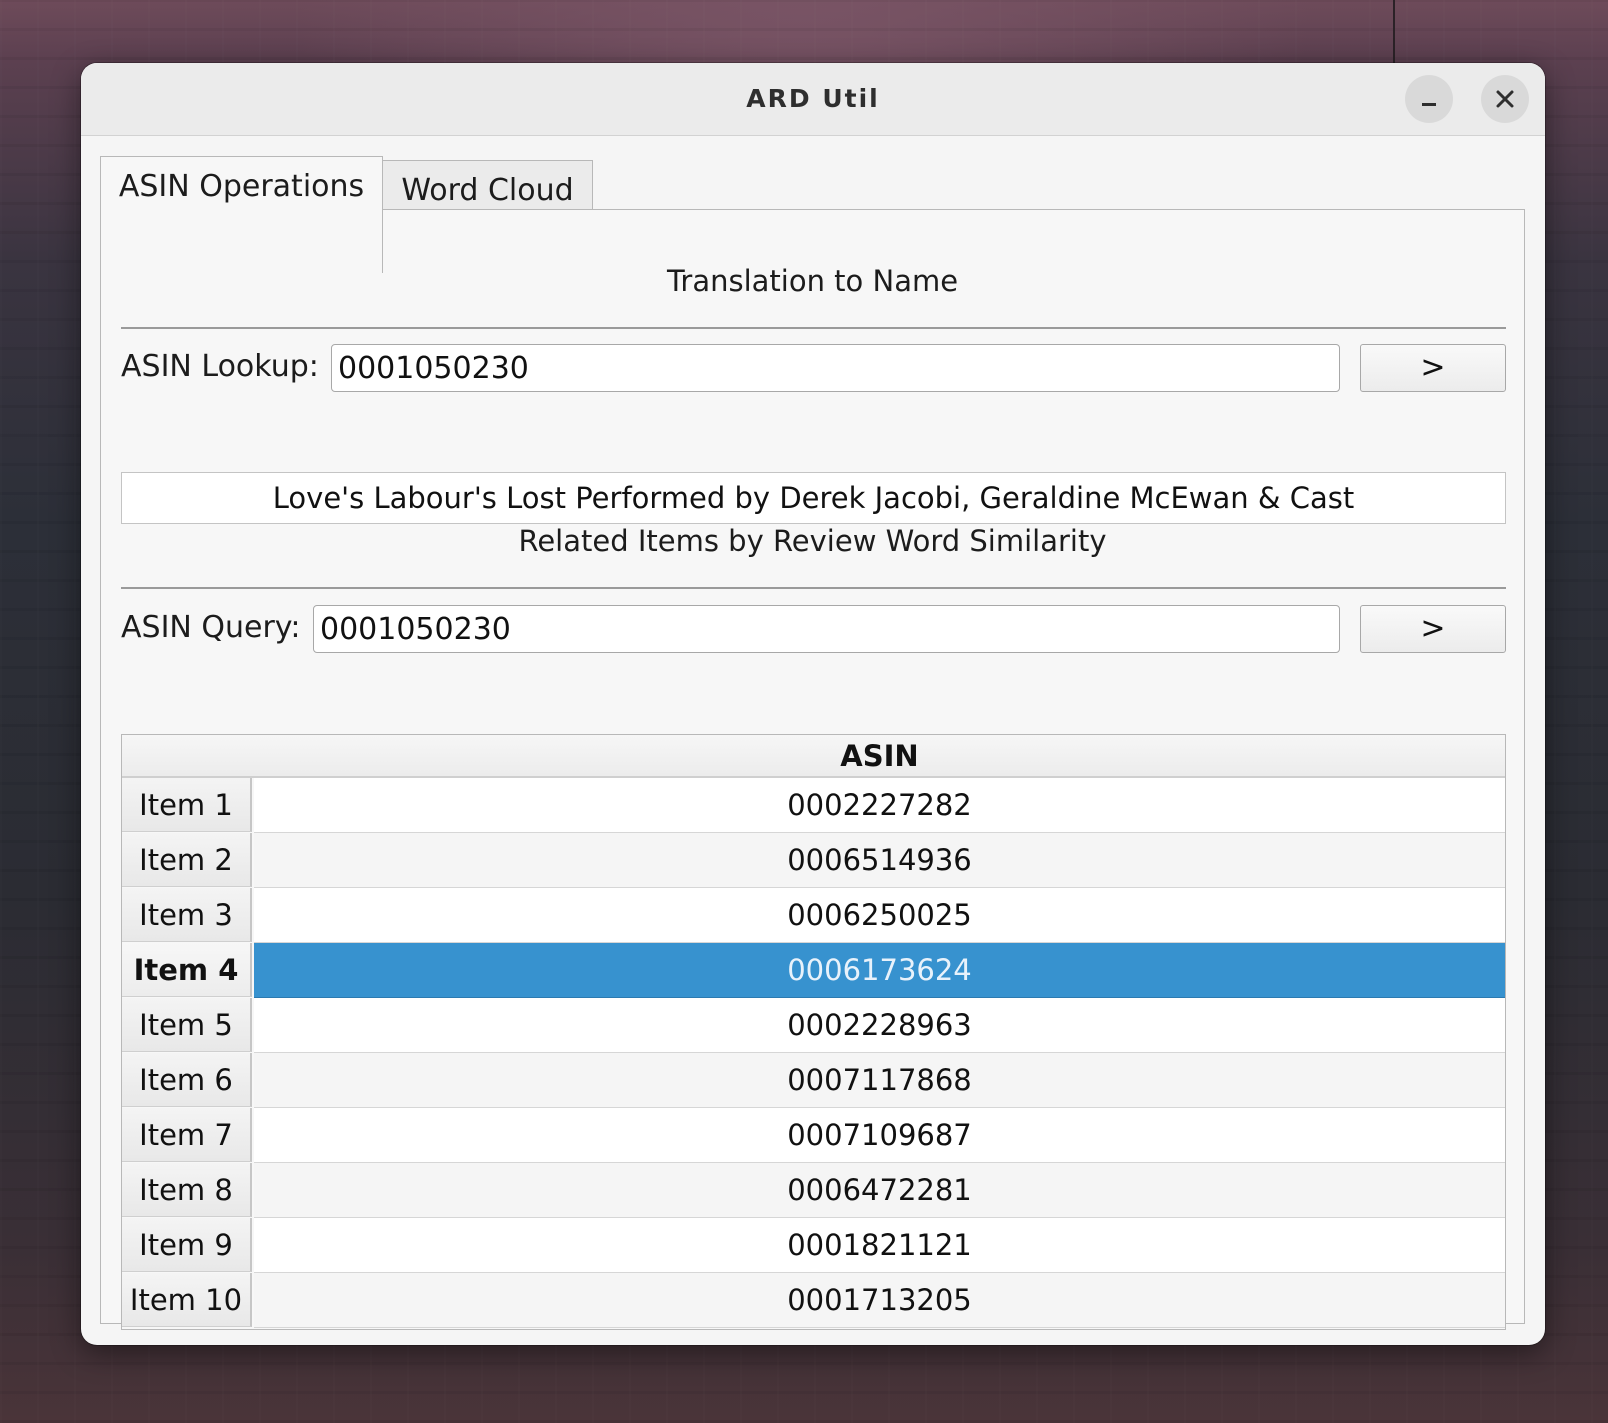  What do you see at coordinates (241, 209) in the screenshot?
I see `tab-seam` at bounding box center [241, 209].